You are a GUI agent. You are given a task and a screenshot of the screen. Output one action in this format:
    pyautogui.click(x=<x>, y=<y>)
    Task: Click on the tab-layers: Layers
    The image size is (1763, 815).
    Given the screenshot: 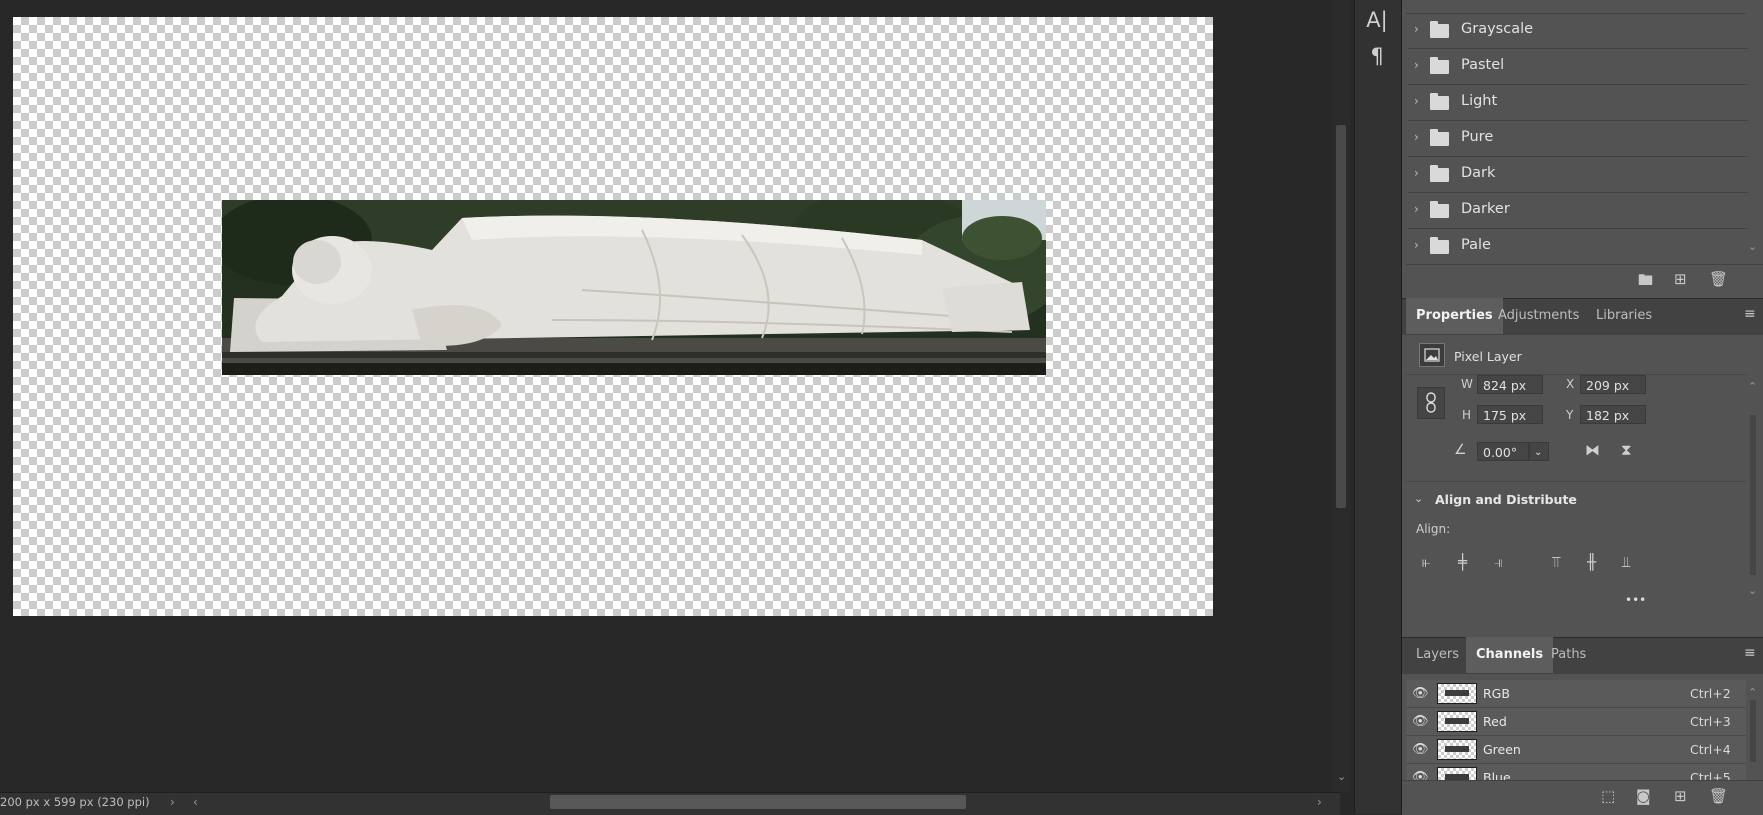 What is the action you would take?
    pyautogui.click(x=1437, y=655)
    